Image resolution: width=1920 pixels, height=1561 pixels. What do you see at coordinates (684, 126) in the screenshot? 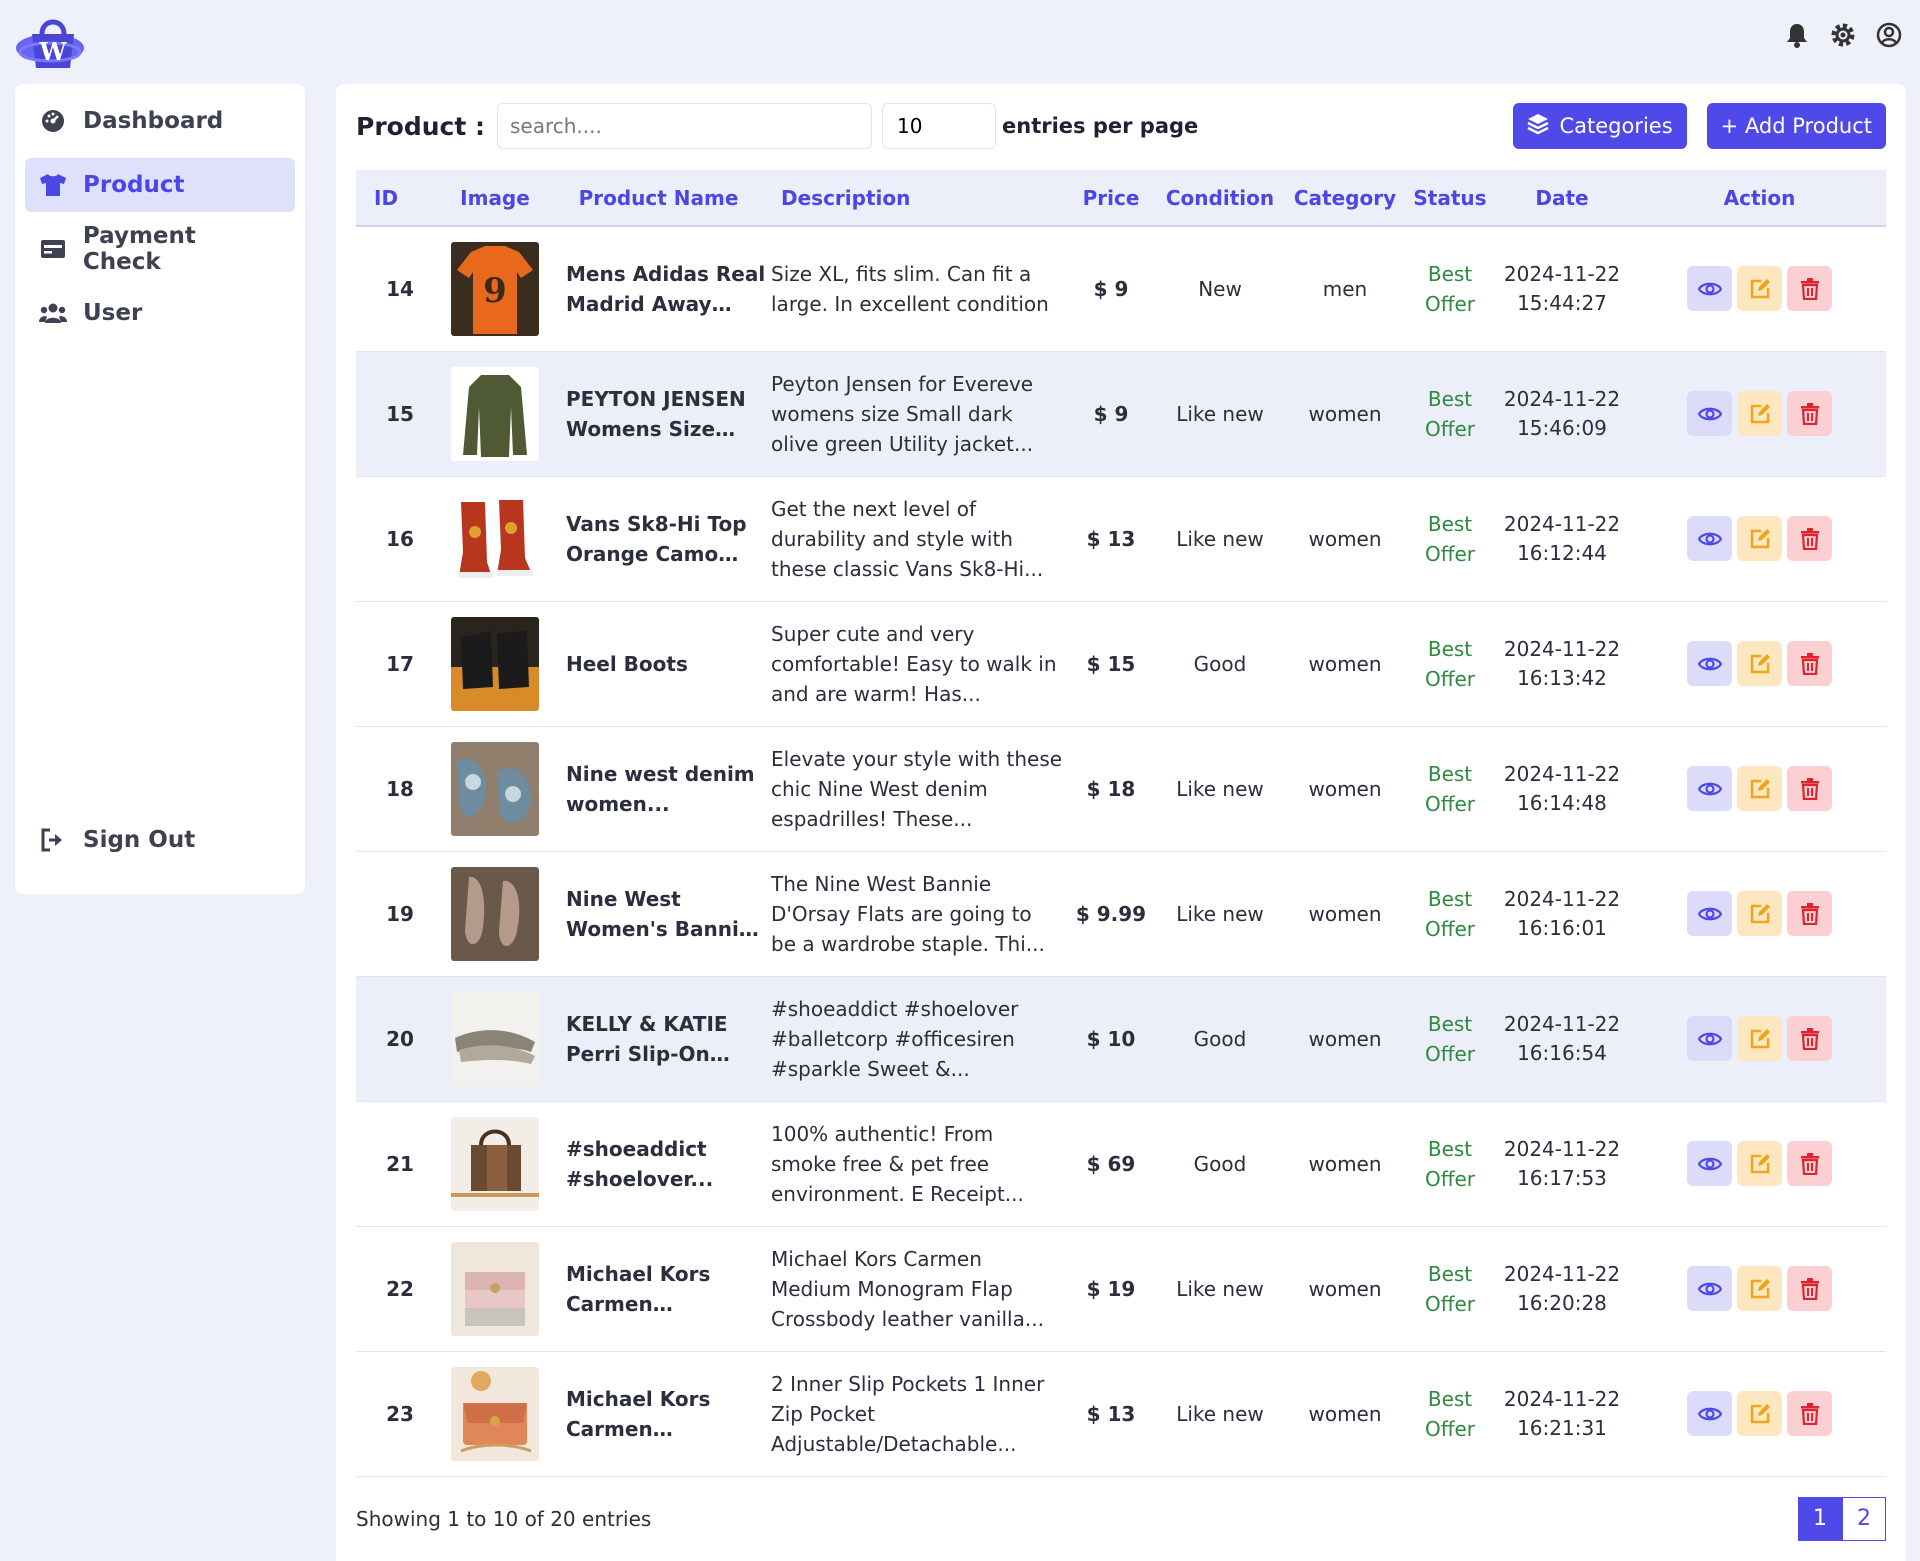
I see `search-input` at bounding box center [684, 126].